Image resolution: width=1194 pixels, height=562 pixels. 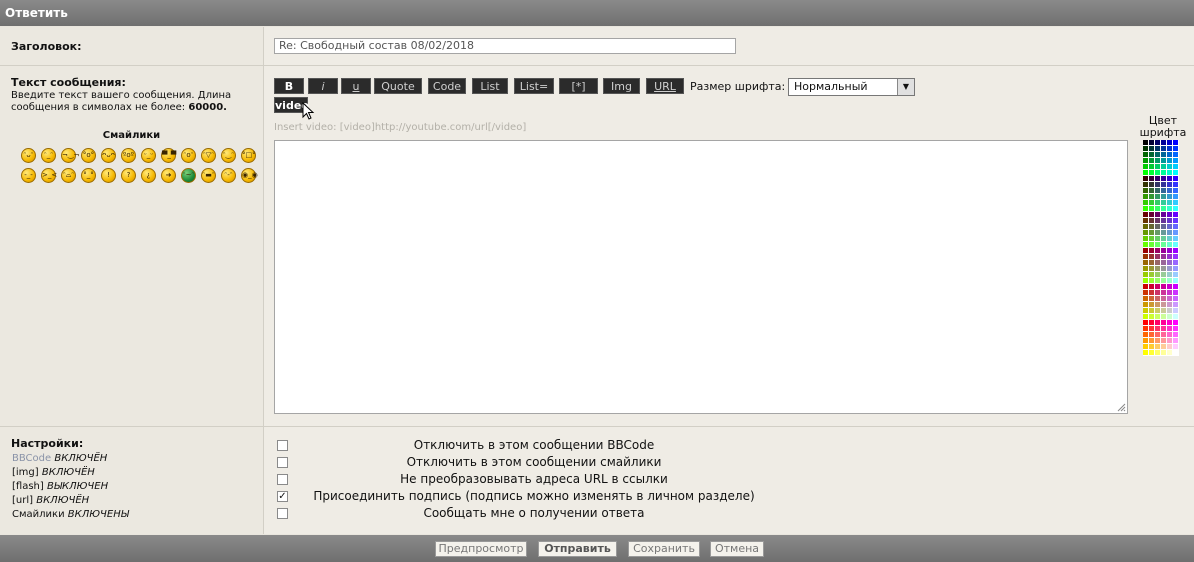 I want to click on chevron-down-icon: ▼, so click(x=905, y=87).